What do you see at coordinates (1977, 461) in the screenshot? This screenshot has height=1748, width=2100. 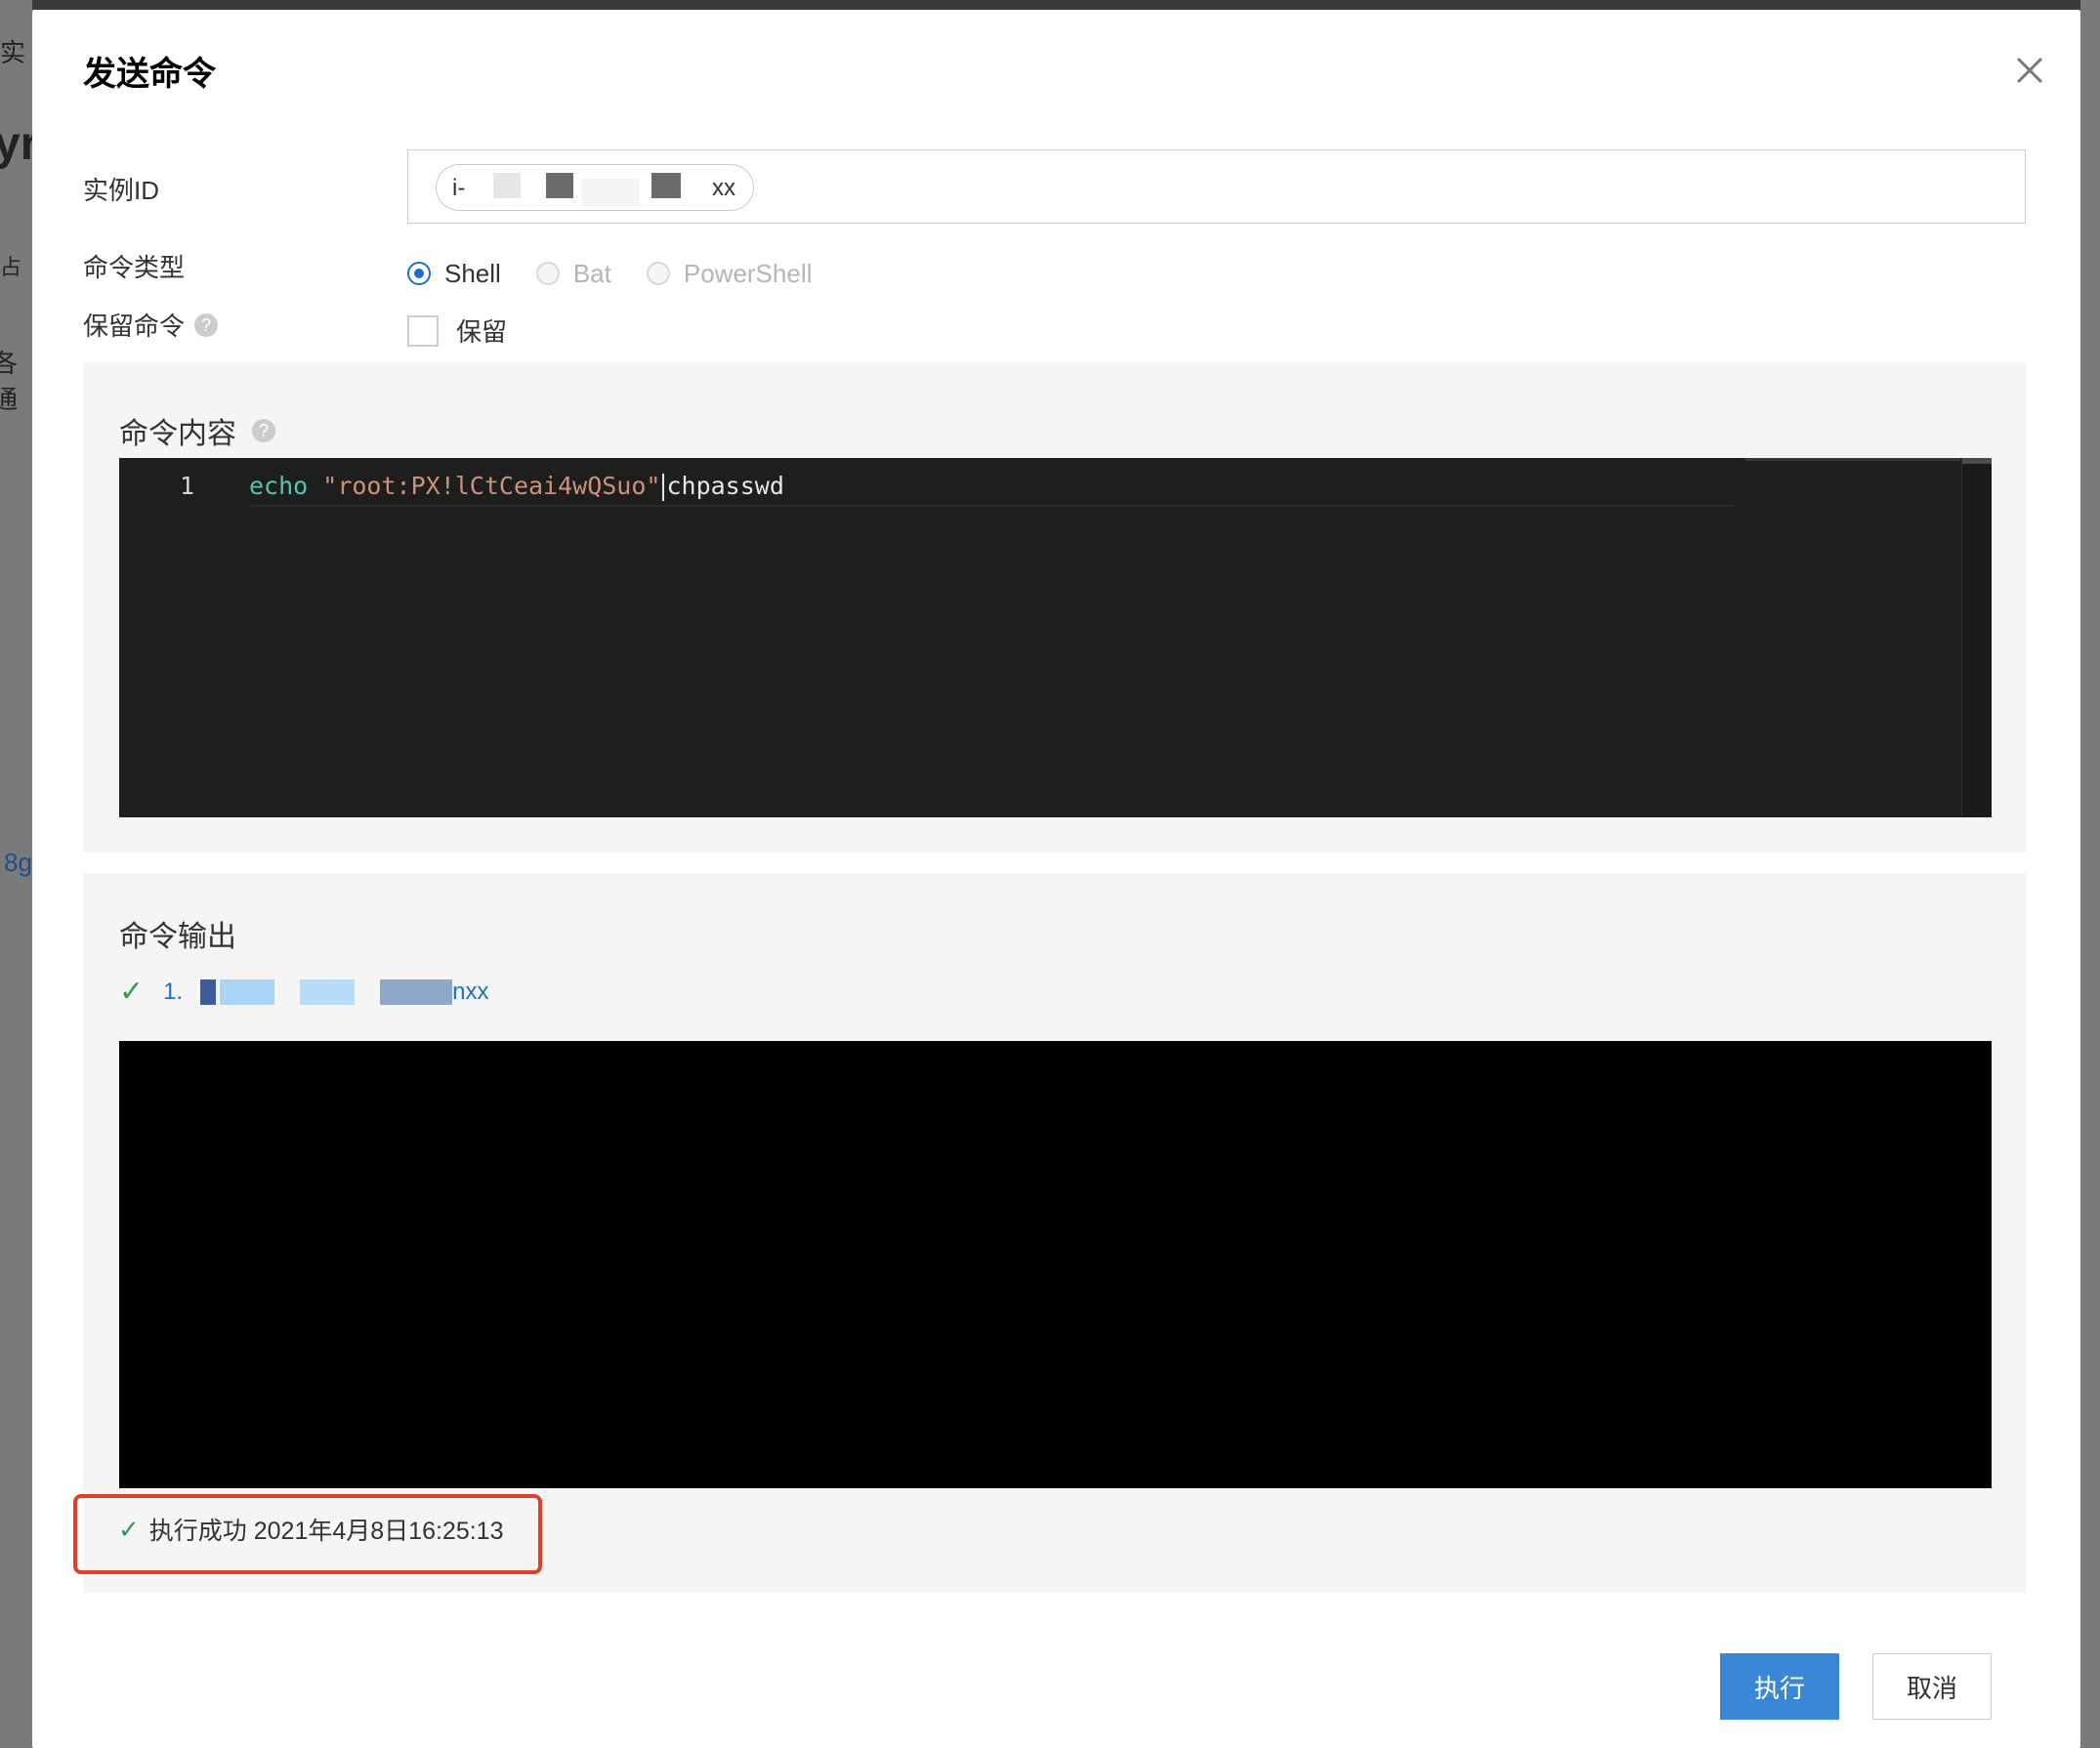 I see `scrollbar-thumb` at bounding box center [1977, 461].